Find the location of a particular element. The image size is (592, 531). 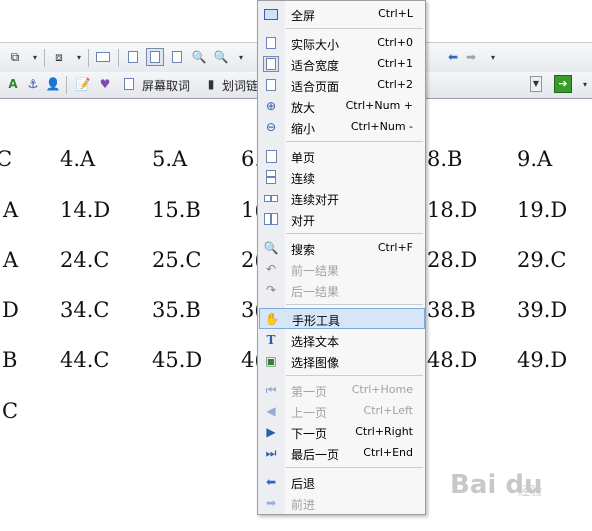

answer-cell: 44.C is located at coordinates (85, 360).